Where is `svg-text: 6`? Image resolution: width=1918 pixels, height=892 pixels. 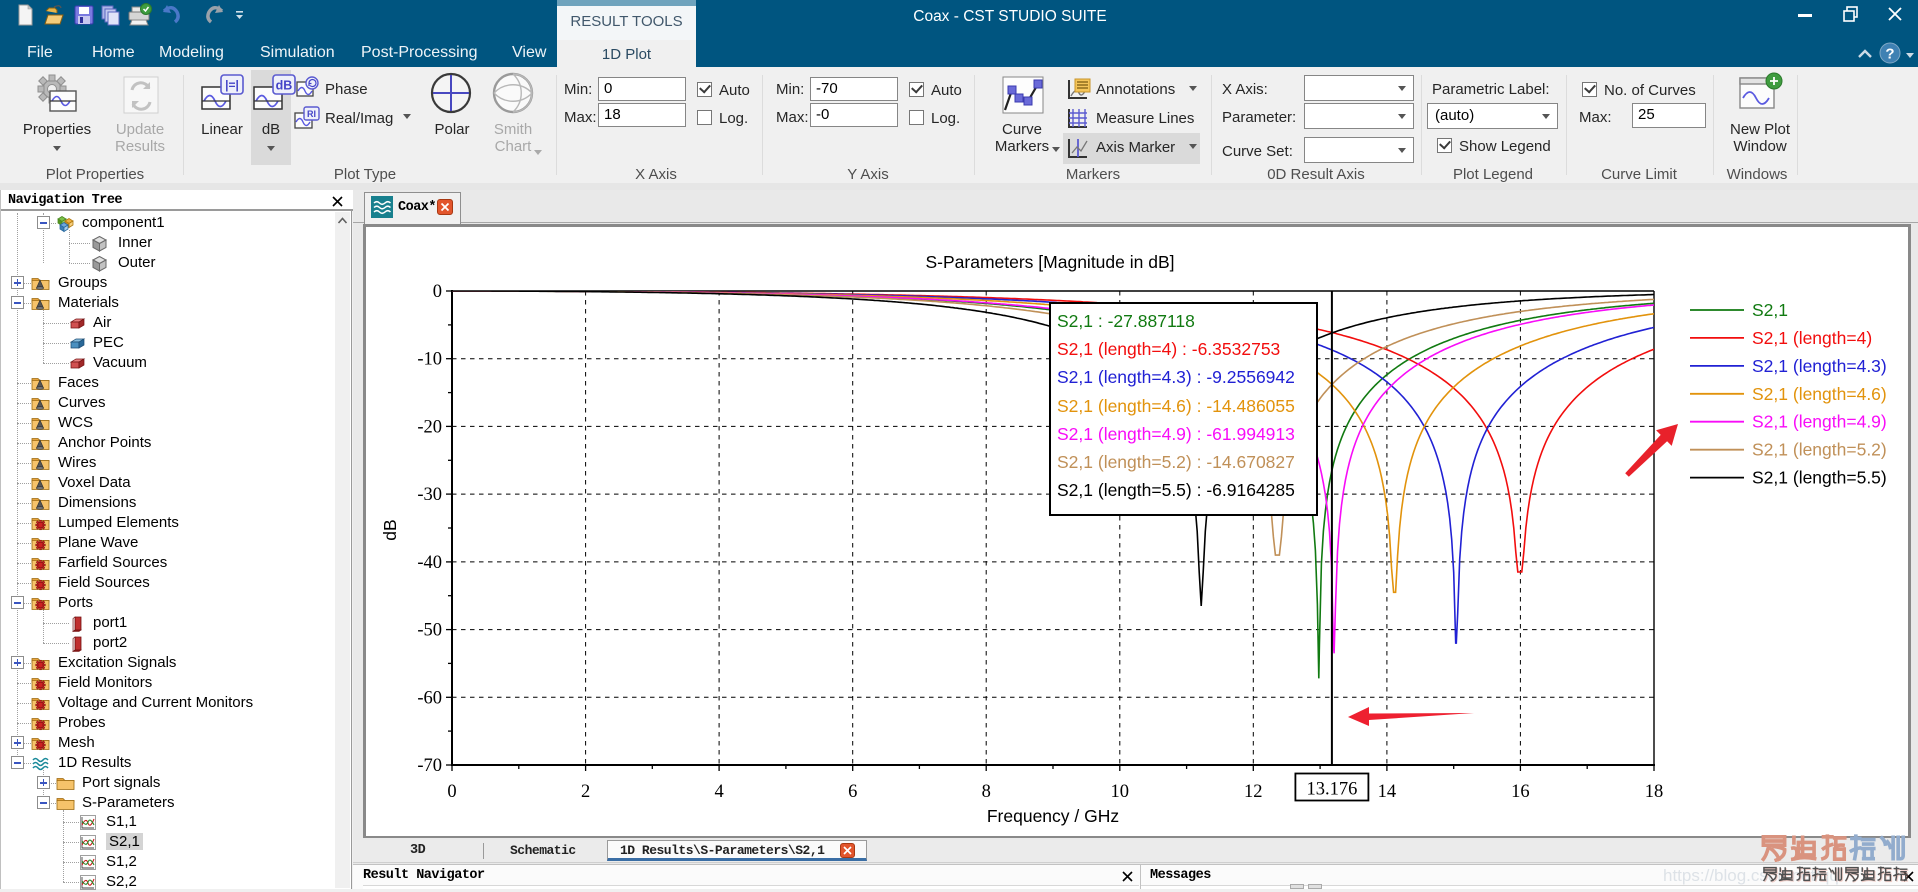
svg-text: 6 is located at coordinates (852, 792).